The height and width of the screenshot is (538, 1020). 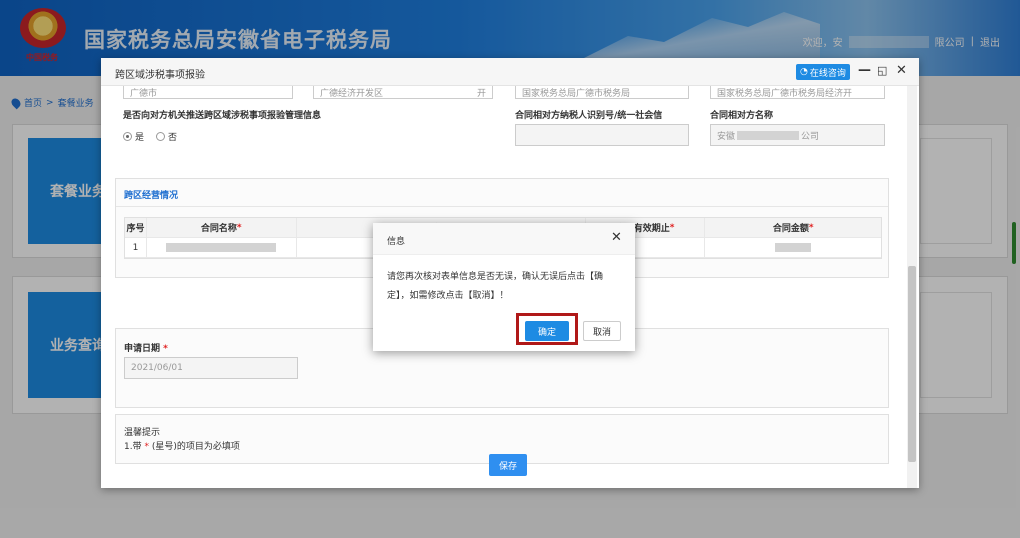 I want to click on col-amount: 合同金额 *, so click(x=793, y=227).